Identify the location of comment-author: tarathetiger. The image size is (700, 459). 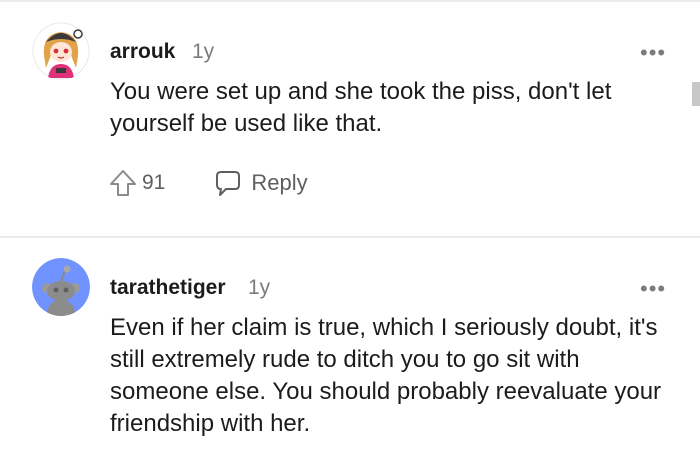
(168, 288).